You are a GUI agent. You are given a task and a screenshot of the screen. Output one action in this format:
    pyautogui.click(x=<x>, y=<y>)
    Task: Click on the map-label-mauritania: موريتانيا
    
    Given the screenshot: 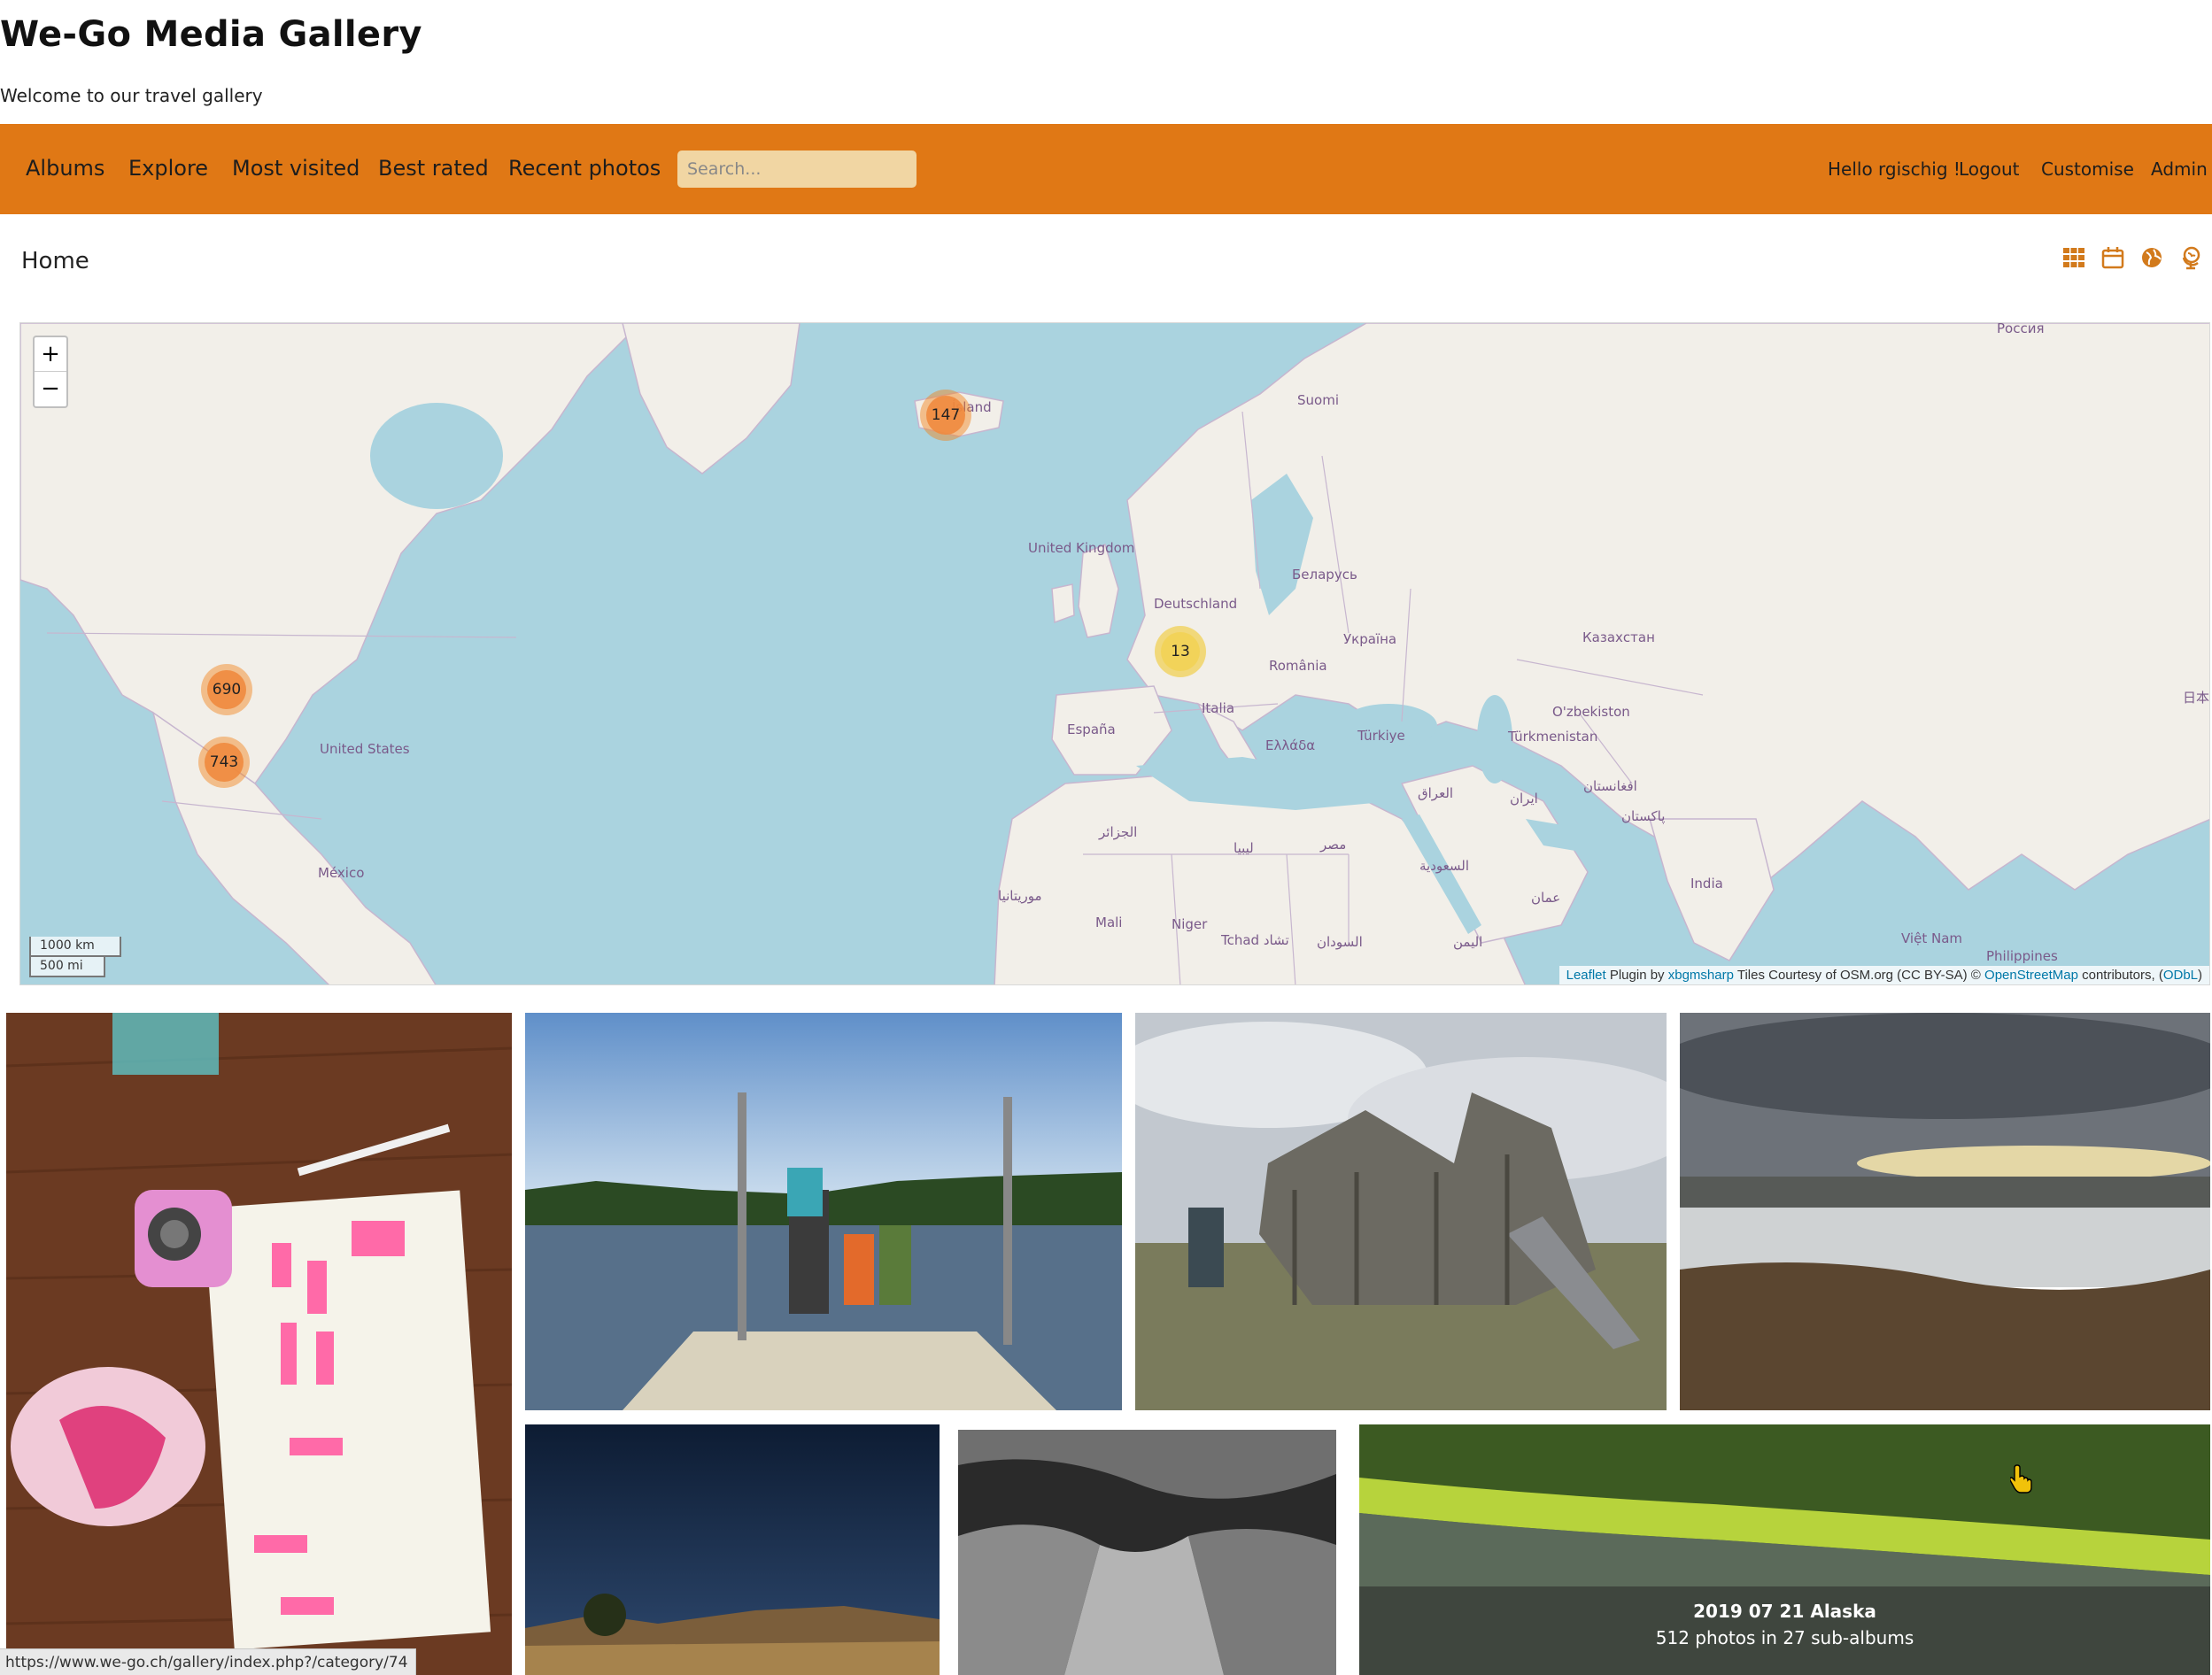 What is the action you would take?
    pyautogui.click(x=1020, y=896)
    